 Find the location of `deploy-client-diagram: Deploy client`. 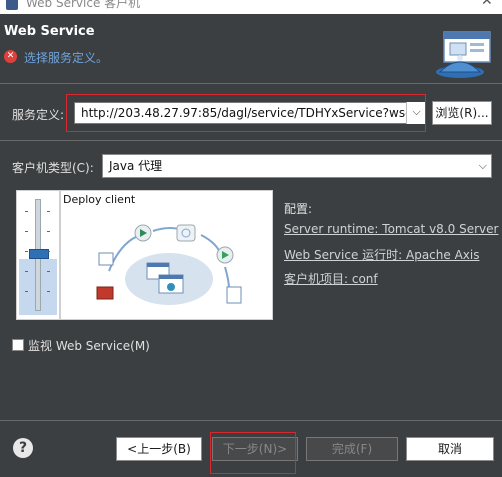

deploy-client-diagram: Deploy client is located at coordinates (166, 255).